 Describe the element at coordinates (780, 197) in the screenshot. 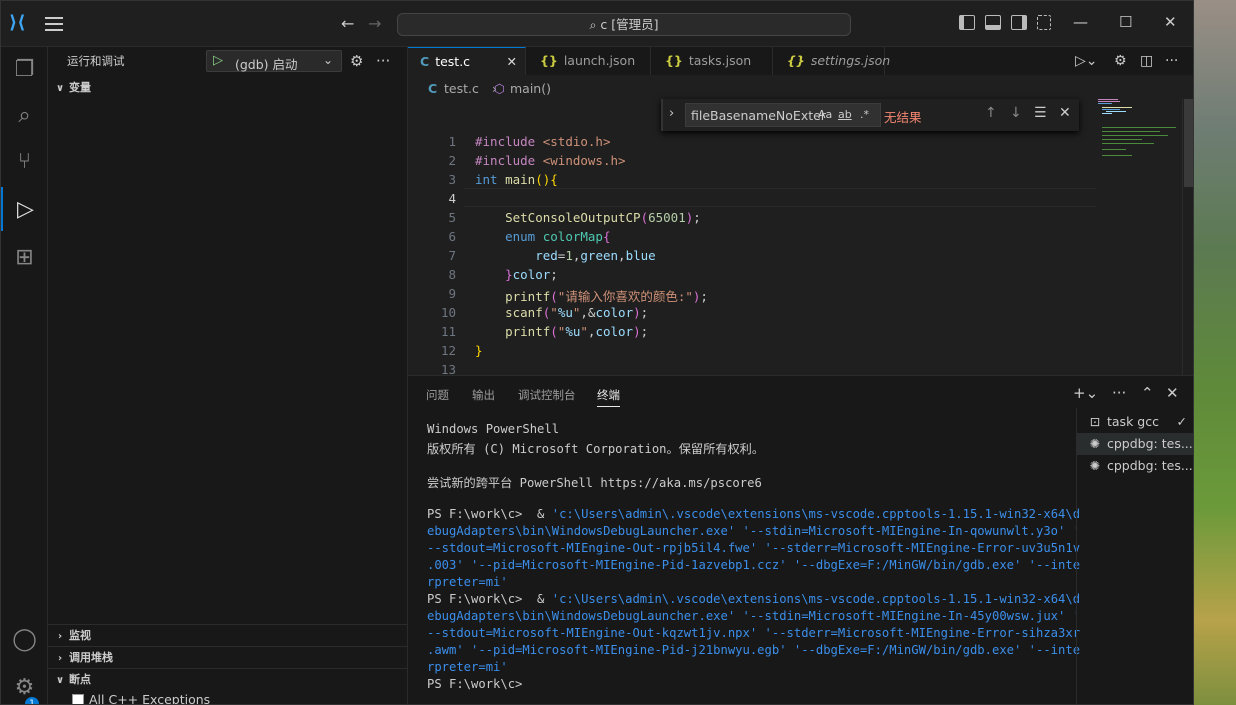

I see `current-line-highlight` at that location.